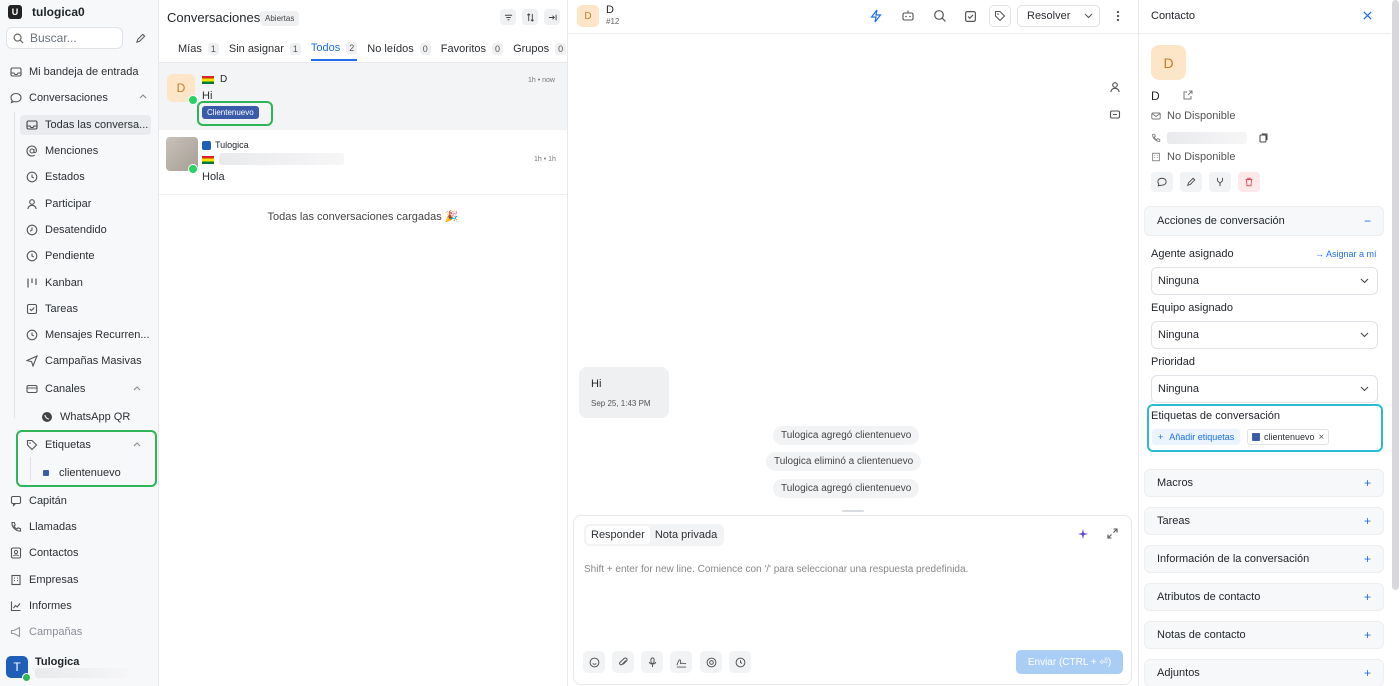 The width and height of the screenshot is (1400, 686). I want to click on sidebar-item-contacts: Contactos, so click(44, 553).